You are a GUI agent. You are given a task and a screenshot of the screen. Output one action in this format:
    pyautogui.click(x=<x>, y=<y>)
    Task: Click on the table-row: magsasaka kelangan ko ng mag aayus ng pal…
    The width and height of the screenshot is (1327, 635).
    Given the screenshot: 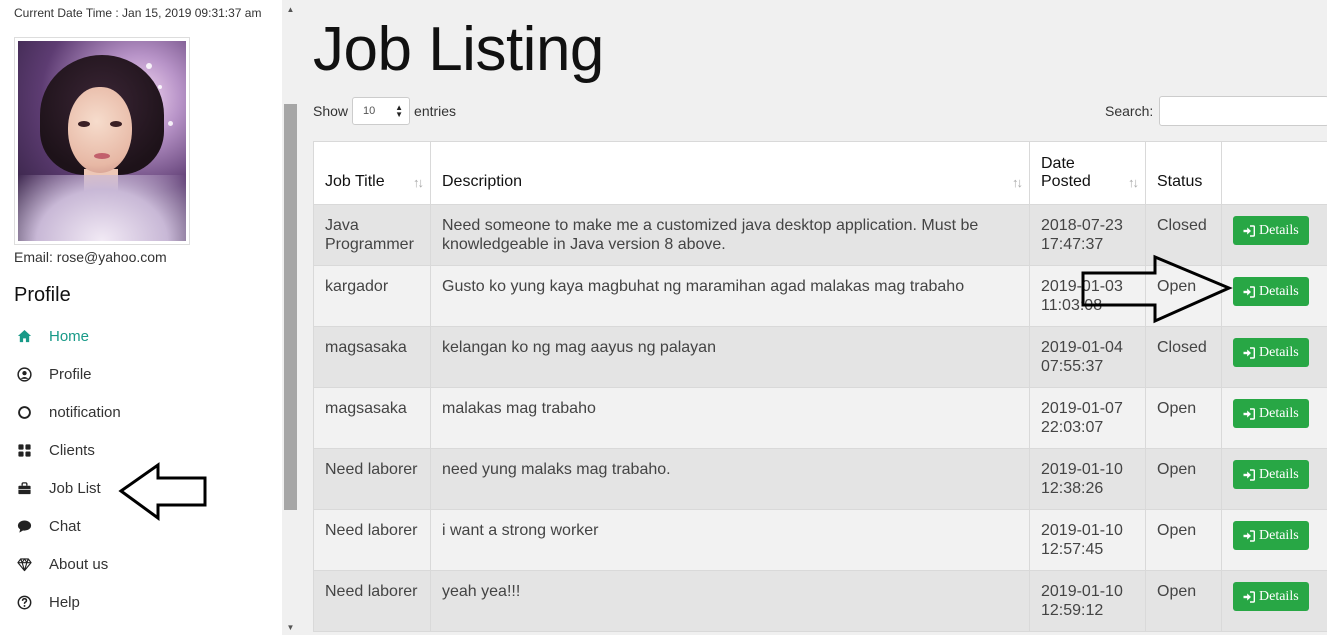 What is the action you would take?
    pyautogui.click(x=820, y=357)
    